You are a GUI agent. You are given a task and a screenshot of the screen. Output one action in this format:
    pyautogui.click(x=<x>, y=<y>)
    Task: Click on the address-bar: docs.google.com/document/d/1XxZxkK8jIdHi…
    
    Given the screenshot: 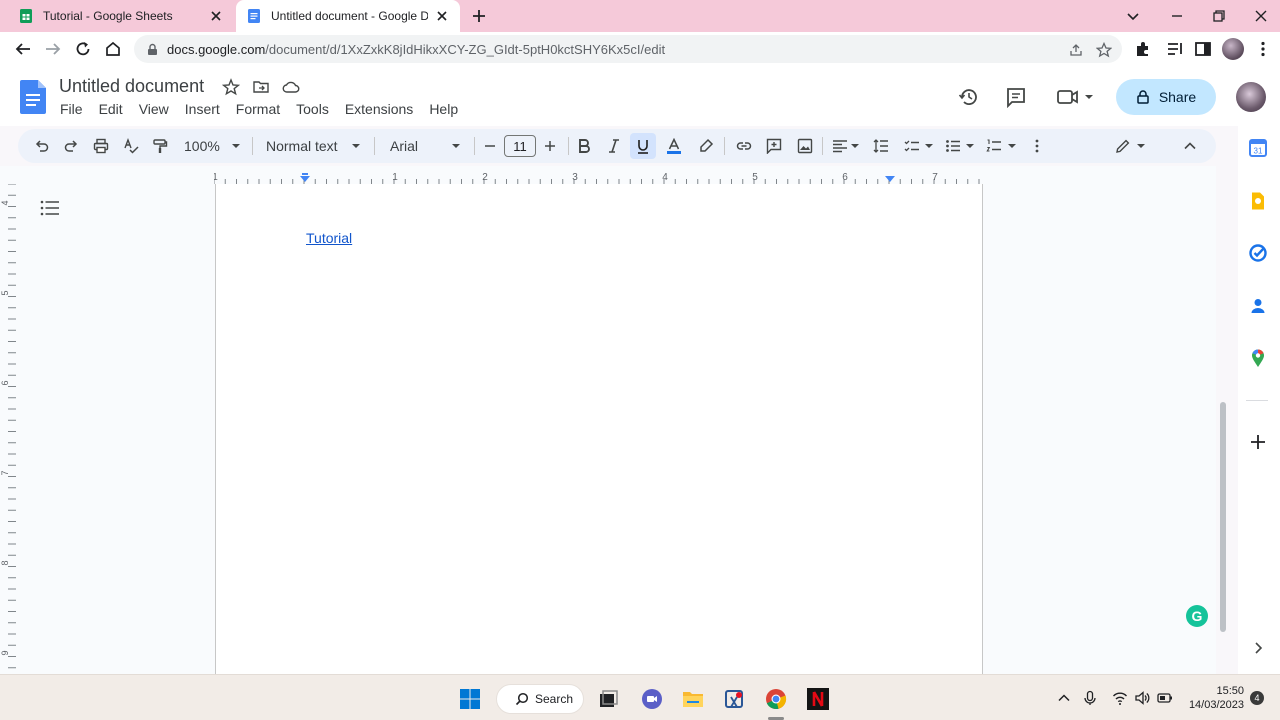 What is the action you would take?
    pyautogui.click(x=628, y=49)
    